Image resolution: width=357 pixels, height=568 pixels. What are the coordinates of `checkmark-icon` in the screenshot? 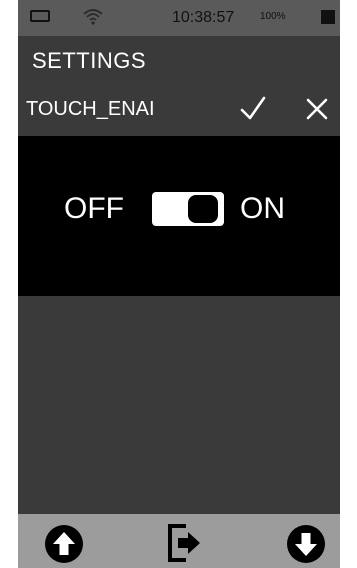 It's located at (253, 108).